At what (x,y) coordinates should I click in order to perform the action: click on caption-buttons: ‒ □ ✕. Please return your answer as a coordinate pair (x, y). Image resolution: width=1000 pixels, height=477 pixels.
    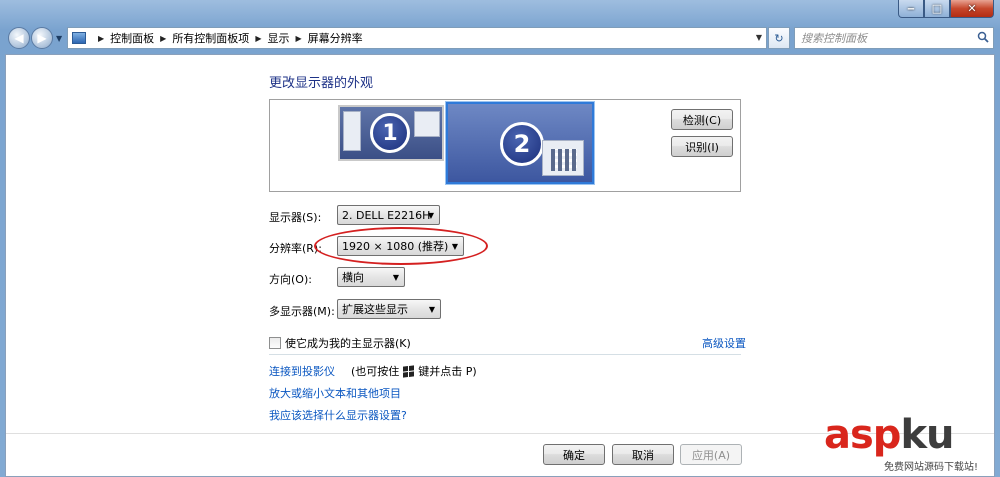
    Looking at the image, I should click on (946, 9).